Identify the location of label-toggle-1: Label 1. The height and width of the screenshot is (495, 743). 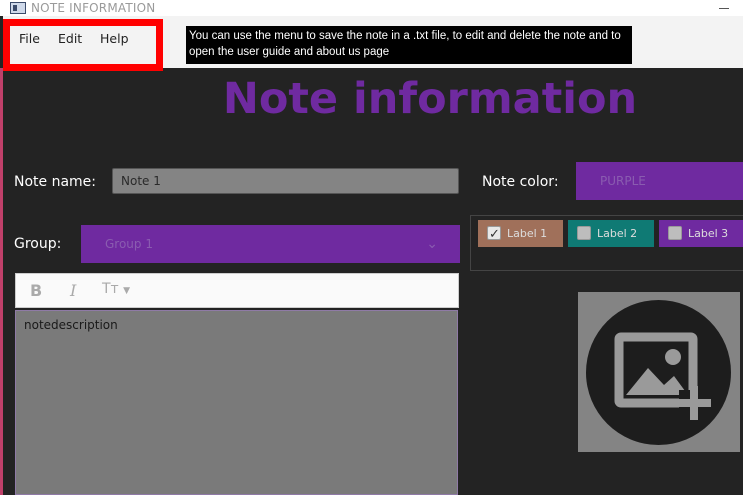
(520, 234).